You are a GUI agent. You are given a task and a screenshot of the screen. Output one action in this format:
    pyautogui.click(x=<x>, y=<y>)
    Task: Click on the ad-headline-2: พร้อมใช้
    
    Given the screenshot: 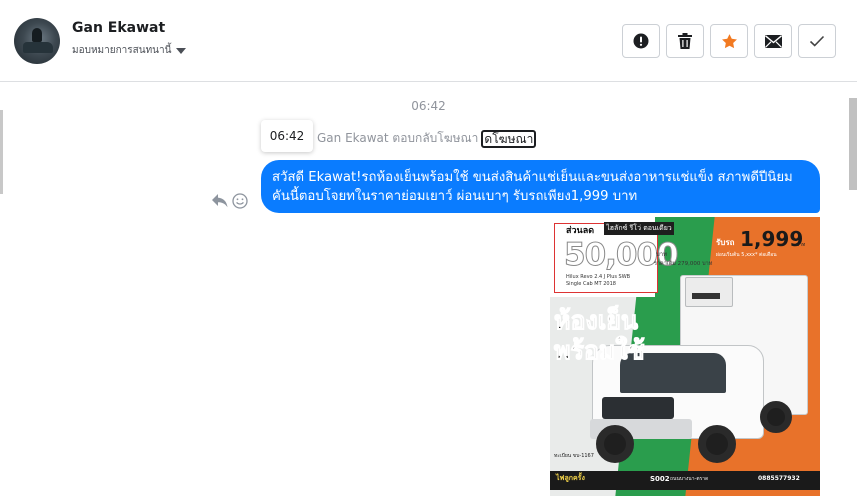 What is the action you would take?
    pyautogui.click(x=600, y=351)
    